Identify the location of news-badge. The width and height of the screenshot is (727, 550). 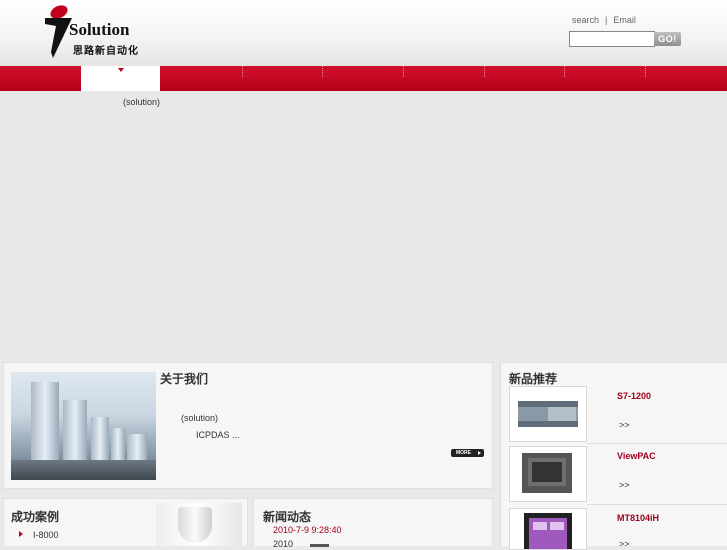
(319, 545).